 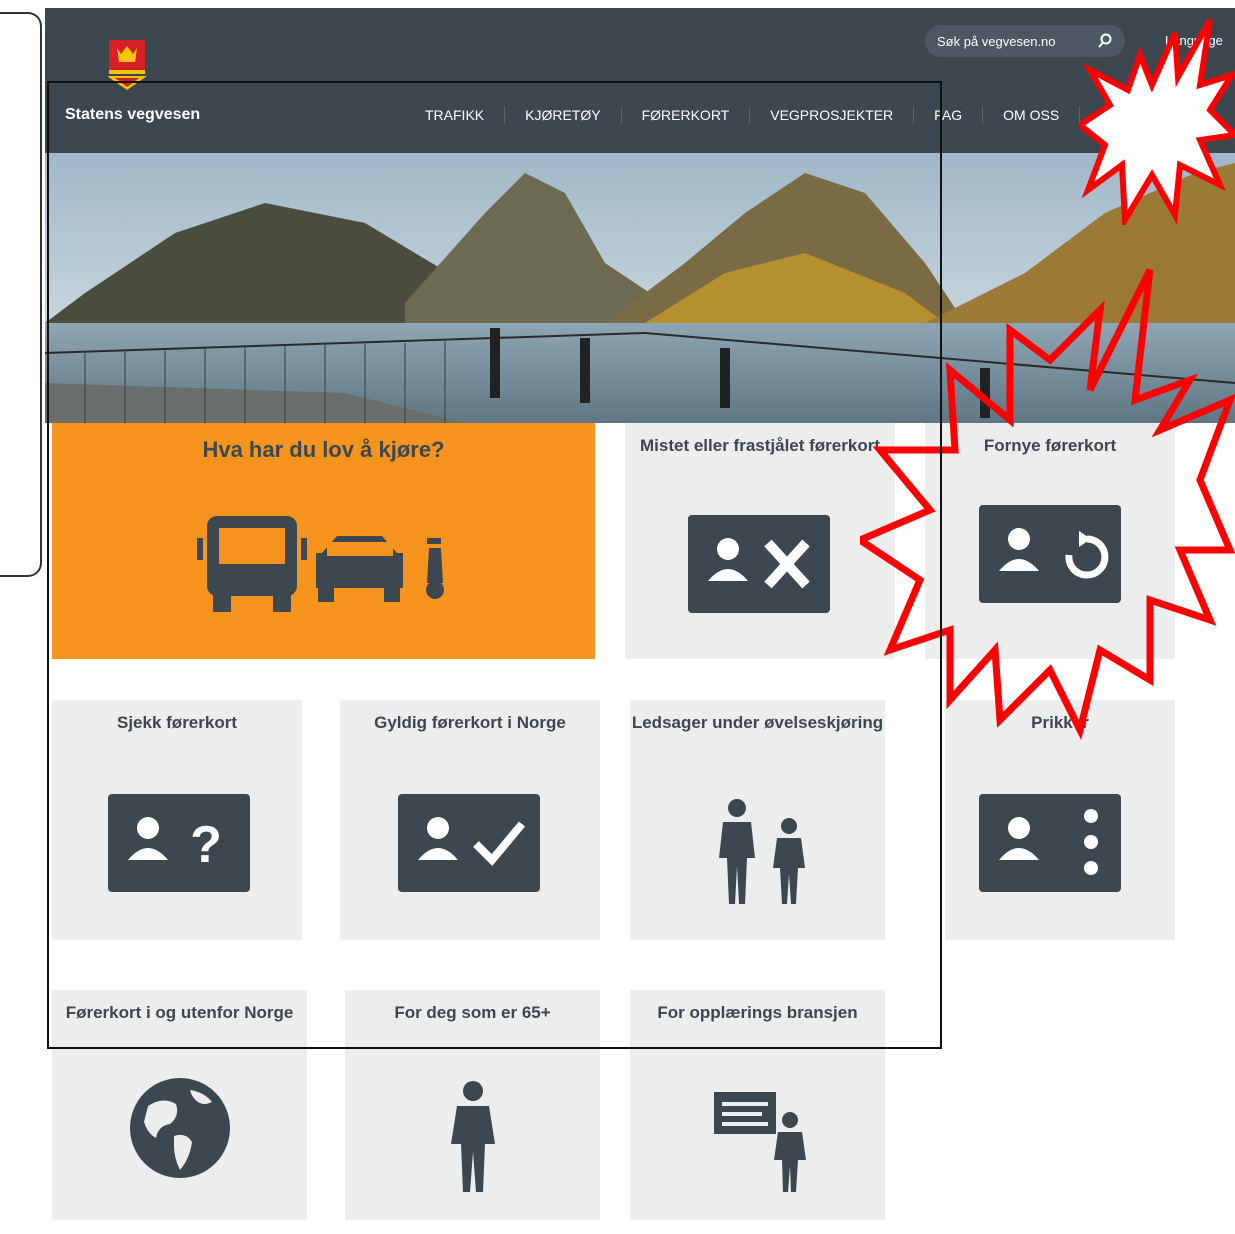 What do you see at coordinates (127, 66) in the screenshot?
I see `logo-icon` at bounding box center [127, 66].